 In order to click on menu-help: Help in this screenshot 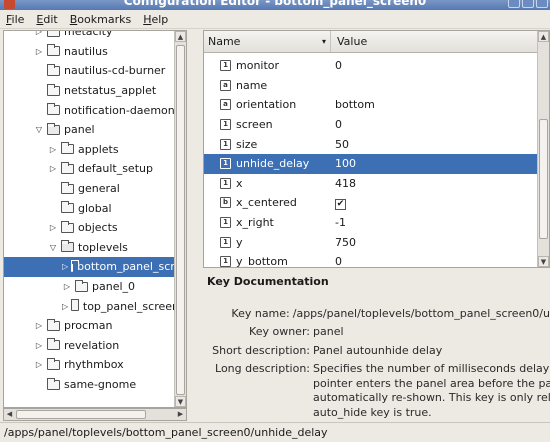, I will do `click(155, 19)`.